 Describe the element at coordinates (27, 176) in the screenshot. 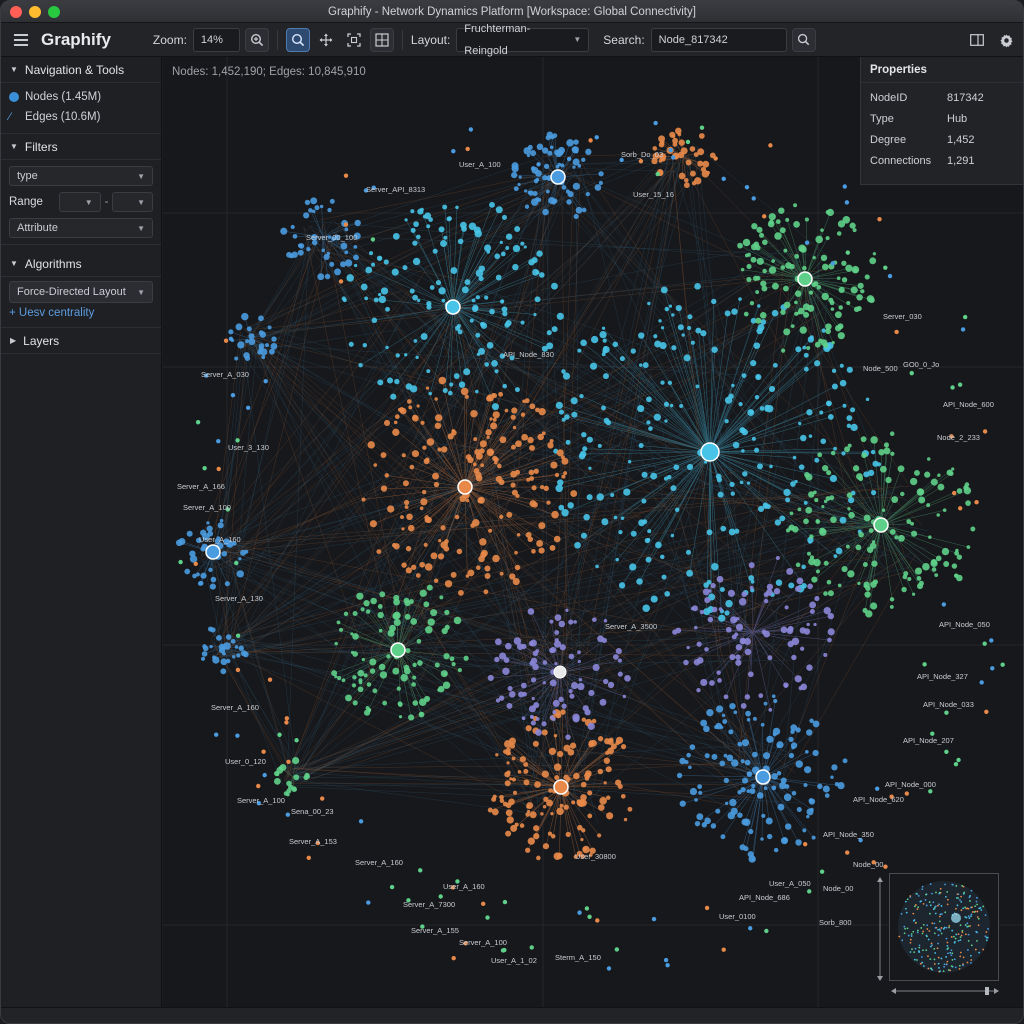

I see `type-select-value: type` at that location.